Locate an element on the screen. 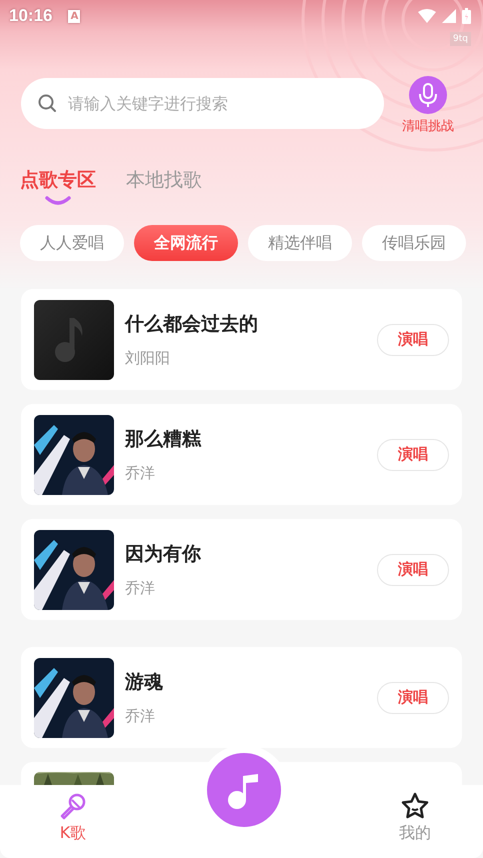 The width and height of the screenshot is (483, 858). song-title: 游魂 is located at coordinates (144, 682).